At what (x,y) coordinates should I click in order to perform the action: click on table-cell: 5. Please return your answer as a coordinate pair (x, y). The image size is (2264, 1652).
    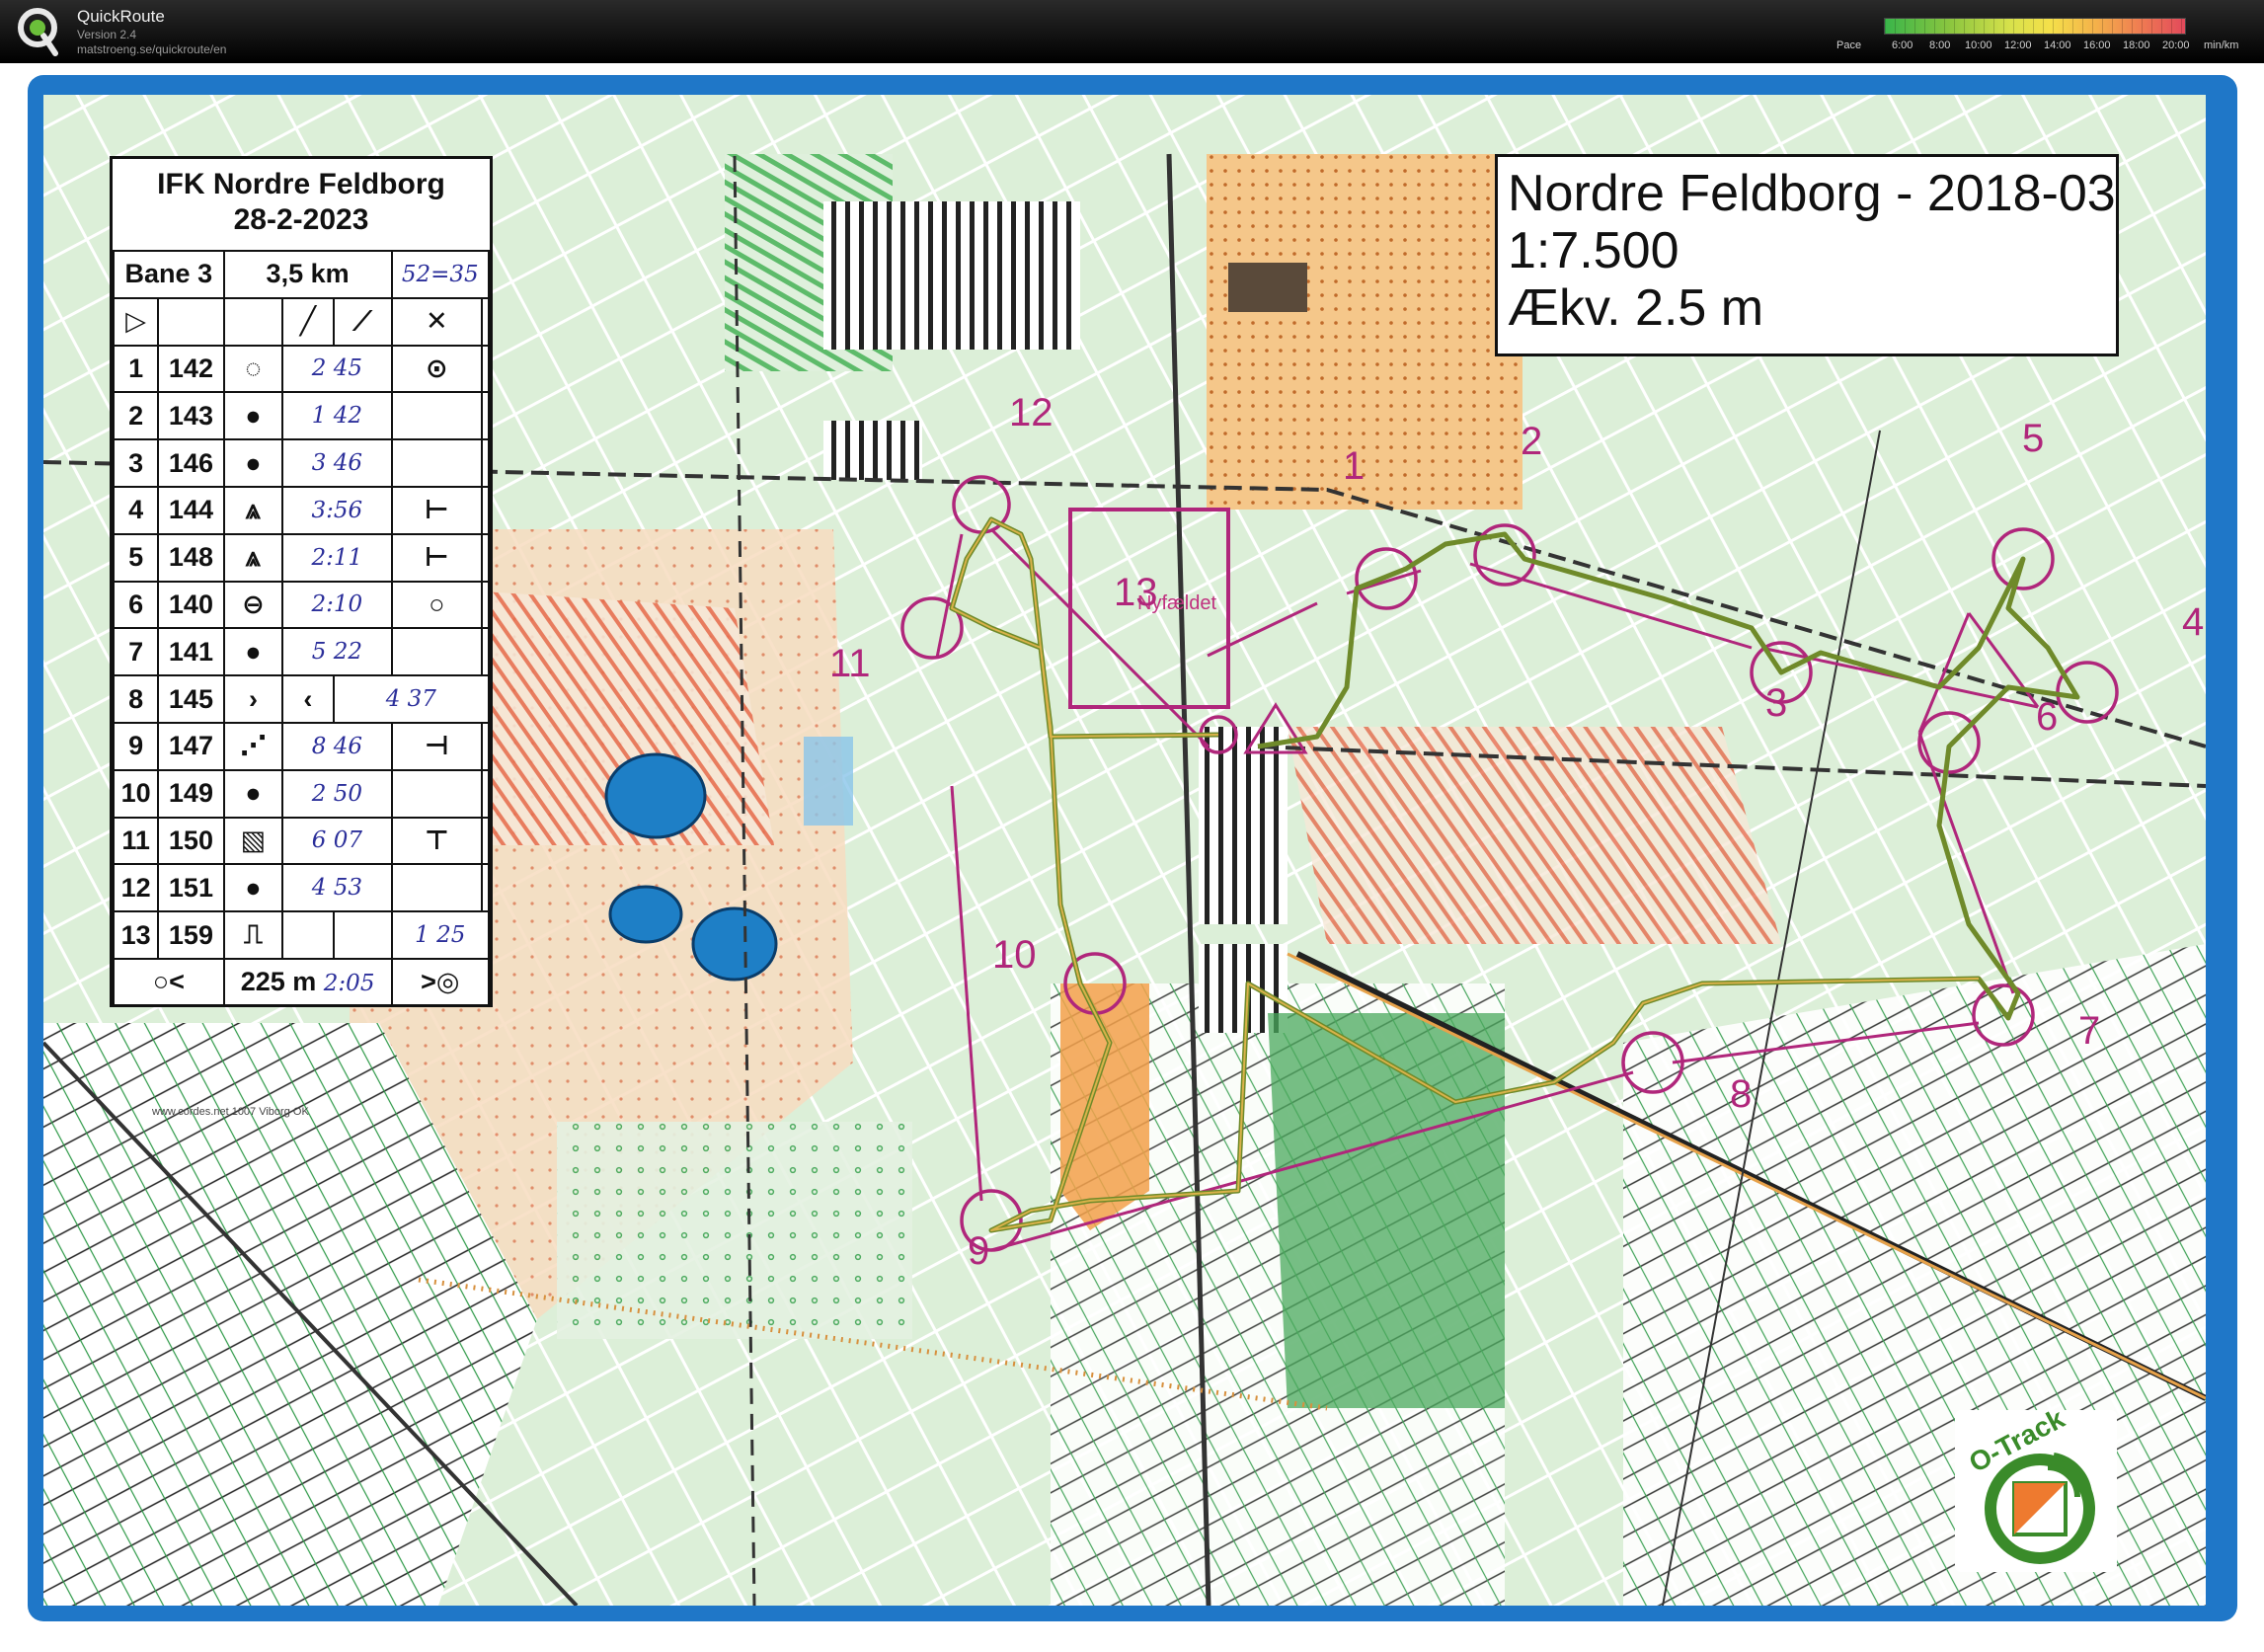
    Looking at the image, I should click on (136, 557).